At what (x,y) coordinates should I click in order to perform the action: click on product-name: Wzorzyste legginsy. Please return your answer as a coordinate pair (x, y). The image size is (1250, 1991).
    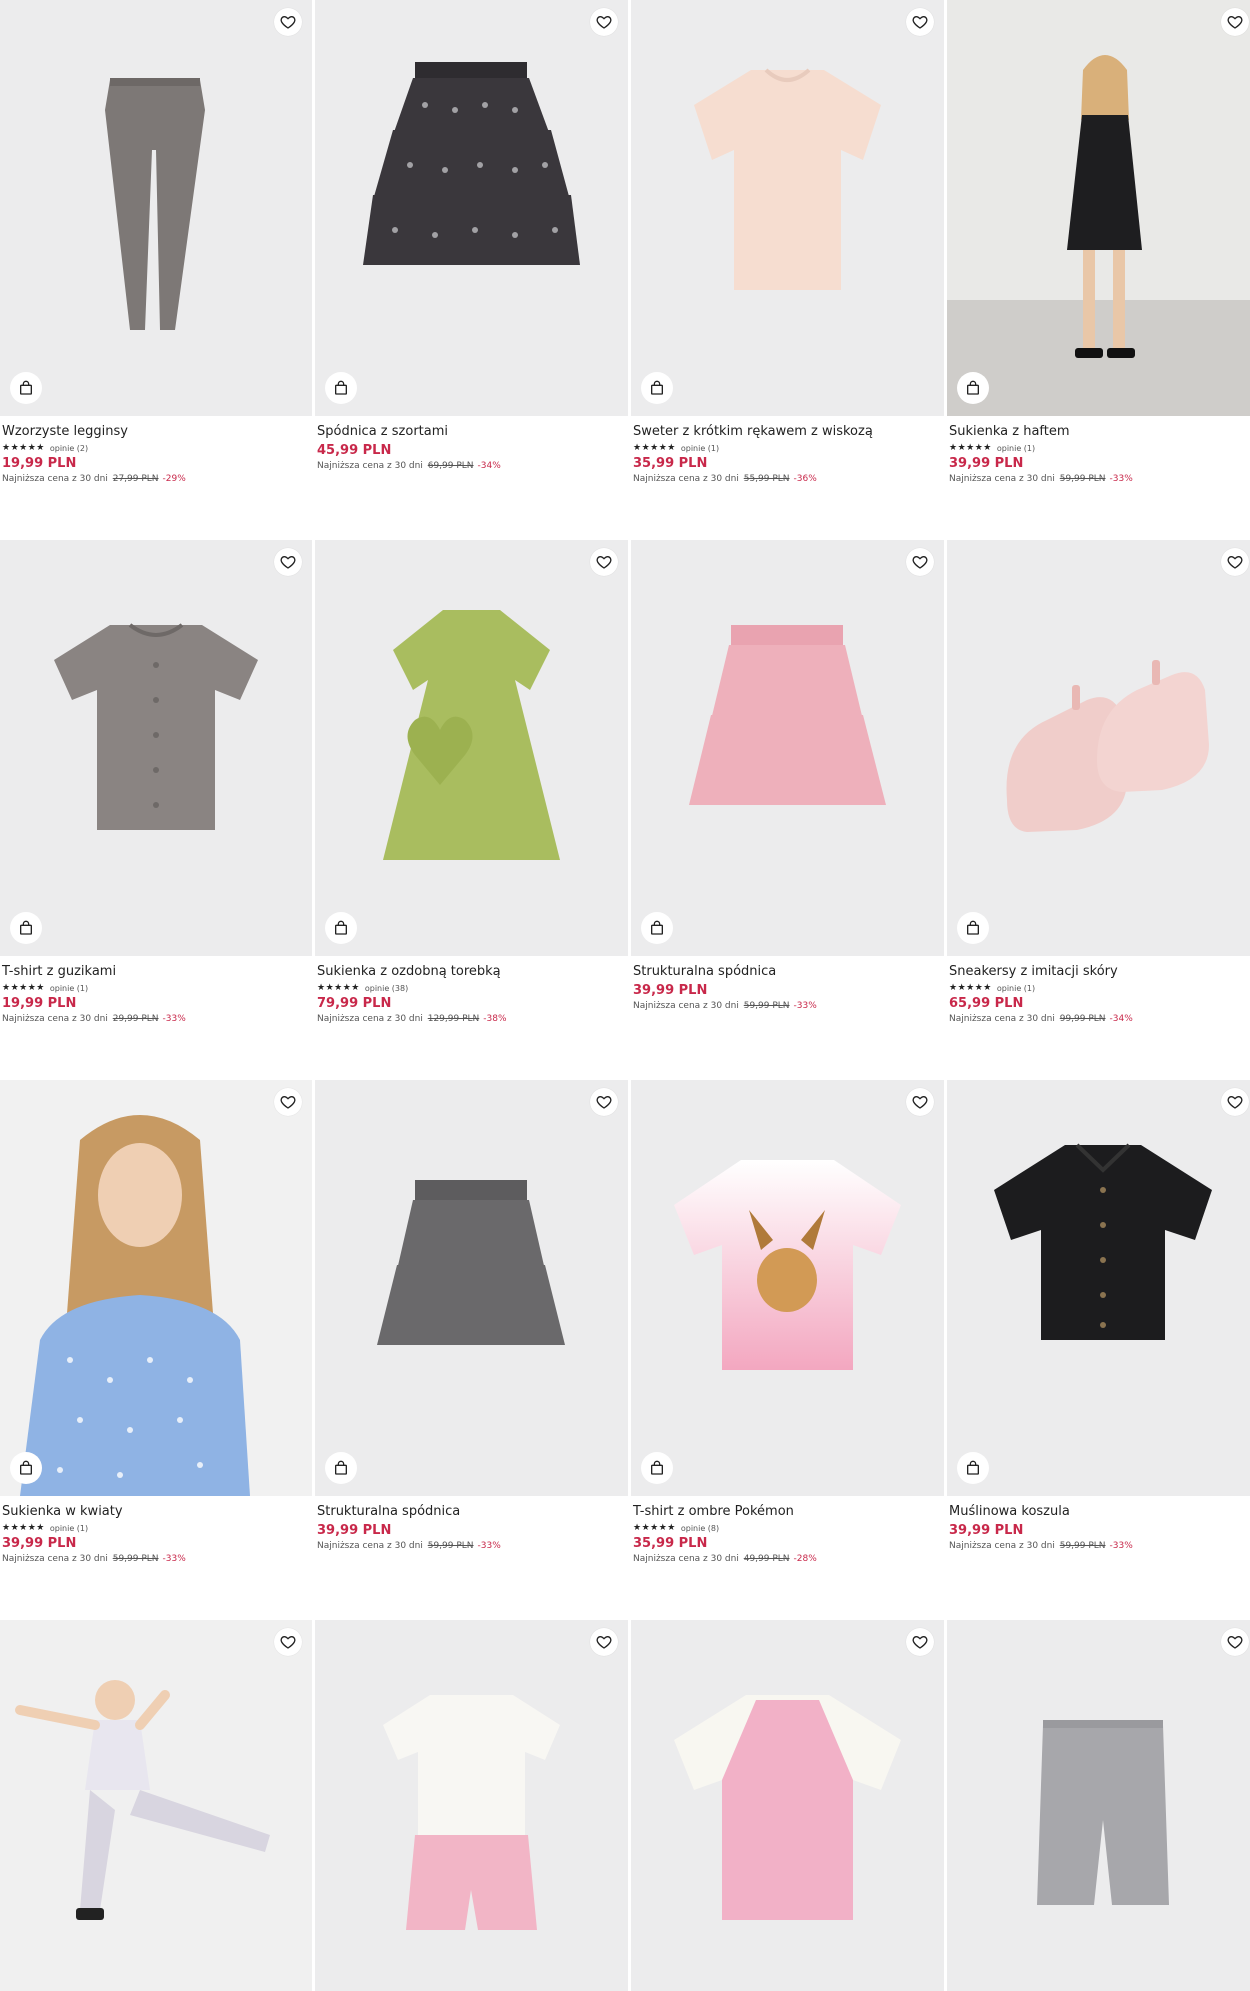
    Looking at the image, I should click on (156, 432).